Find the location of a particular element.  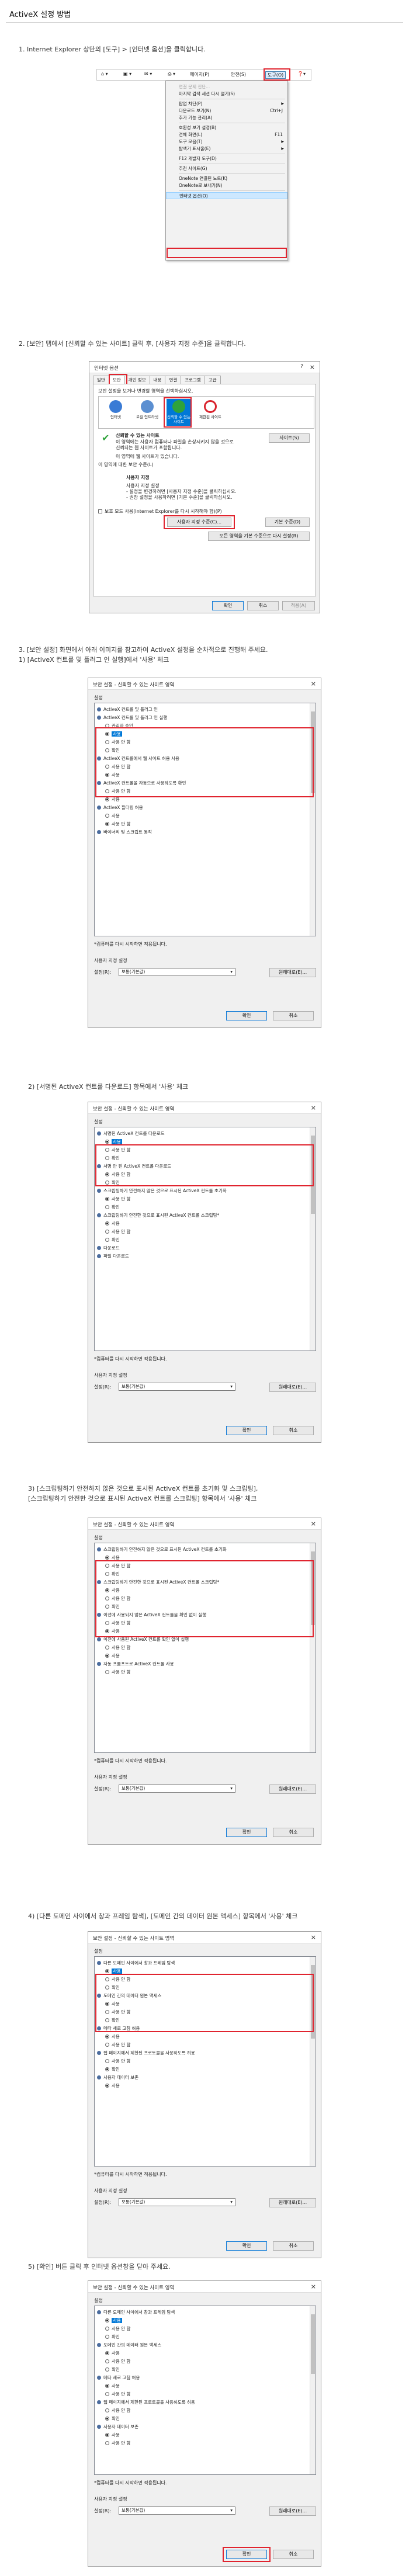

feeds-icon: ▣ ▾ is located at coordinates (127, 74).